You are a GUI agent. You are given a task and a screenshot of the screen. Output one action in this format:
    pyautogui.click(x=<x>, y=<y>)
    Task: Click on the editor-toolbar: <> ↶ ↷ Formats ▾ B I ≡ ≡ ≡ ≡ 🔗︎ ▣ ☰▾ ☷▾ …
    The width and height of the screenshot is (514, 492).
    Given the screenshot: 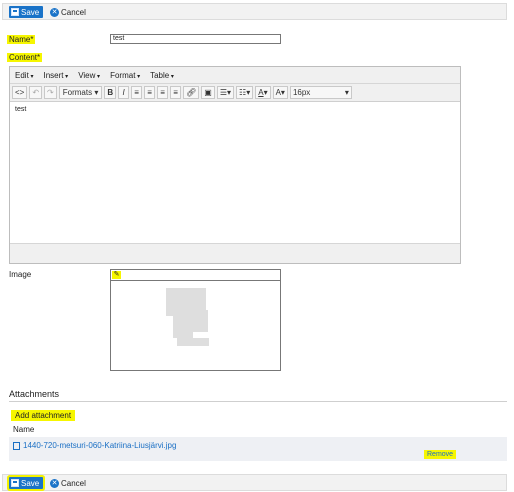 What is the action you would take?
    pyautogui.click(x=235, y=93)
    